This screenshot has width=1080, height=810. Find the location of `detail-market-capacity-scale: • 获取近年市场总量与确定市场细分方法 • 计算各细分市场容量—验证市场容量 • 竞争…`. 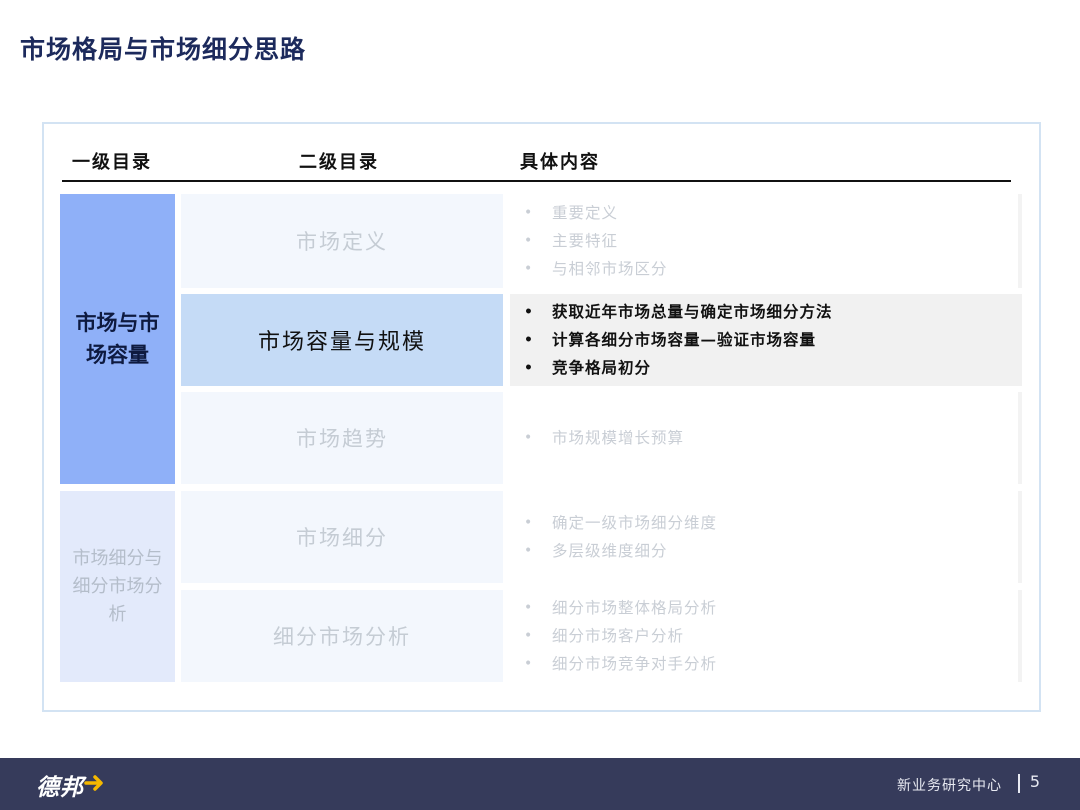

detail-market-capacity-scale: • 获取近年市场总量与确定市场细分方法 • 计算各细分市场容量—验证市场容量 • 竞争… is located at coordinates (766, 340).